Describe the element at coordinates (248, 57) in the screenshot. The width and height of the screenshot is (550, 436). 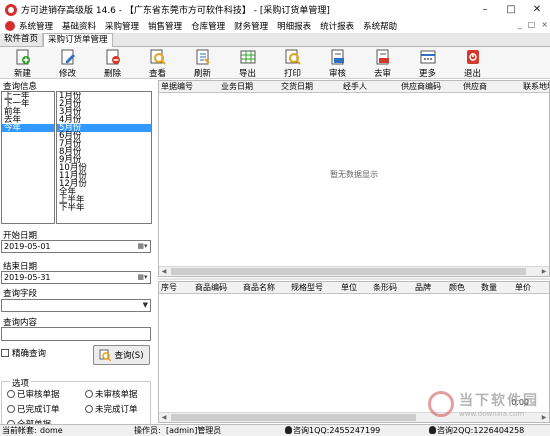
I see `export-icon` at that location.